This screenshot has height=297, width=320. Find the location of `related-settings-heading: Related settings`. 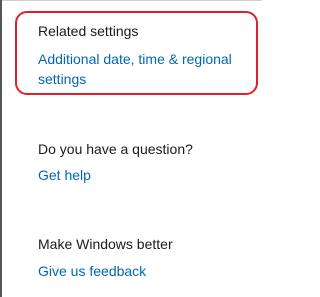

related-settings-heading: Related settings is located at coordinates (88, 31).